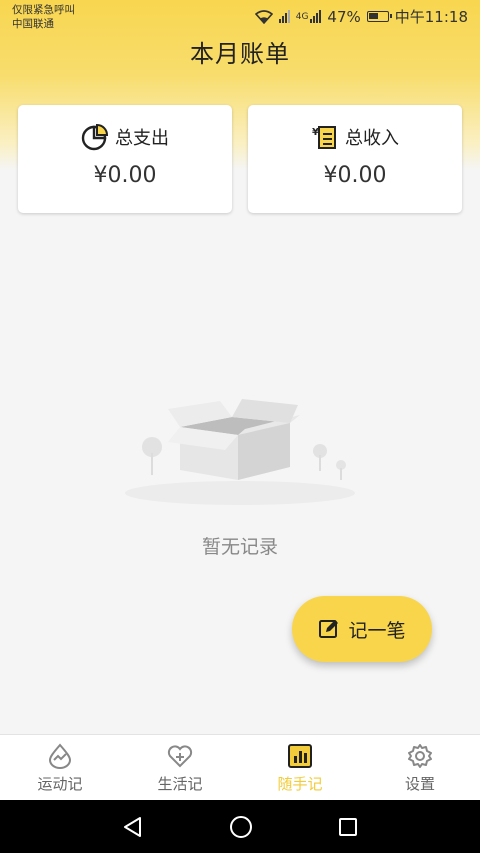 Image resolution: width=480 pixels, height=853 pixels. I want to click on wifi-icon, so click(263, 16).